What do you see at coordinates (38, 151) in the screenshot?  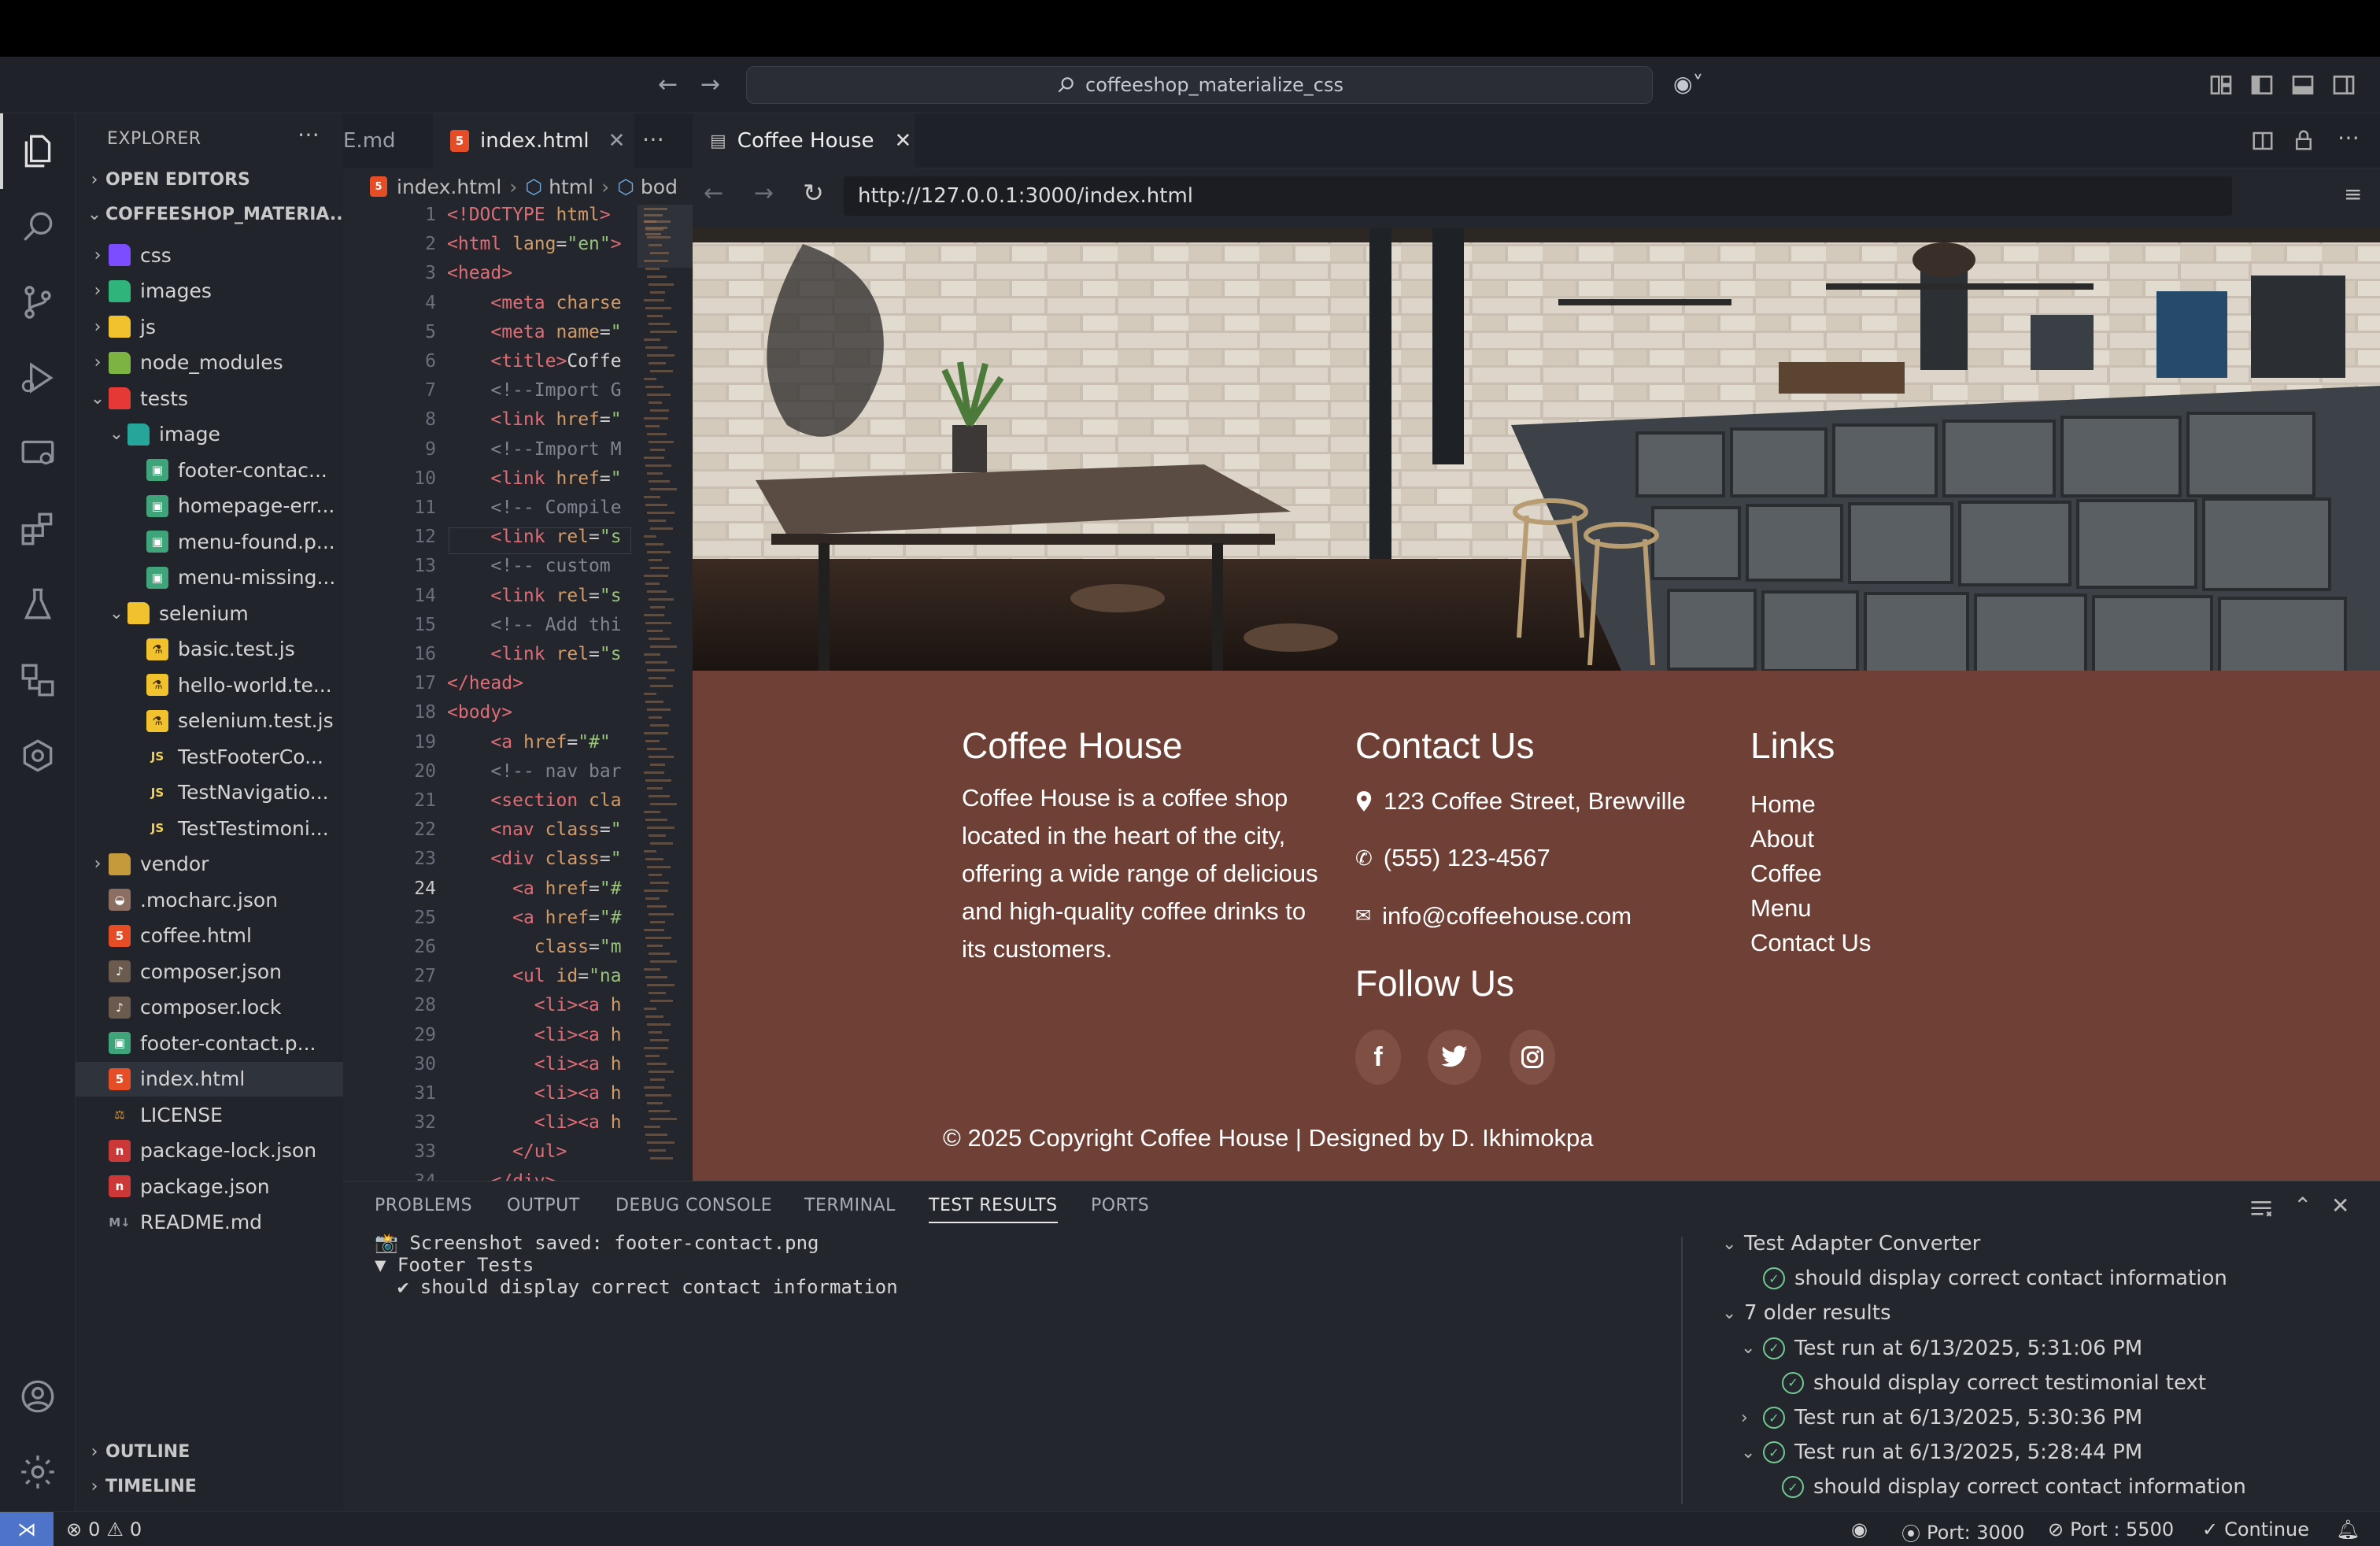 I see `explorer-icon` at bounding box center [38, 151].